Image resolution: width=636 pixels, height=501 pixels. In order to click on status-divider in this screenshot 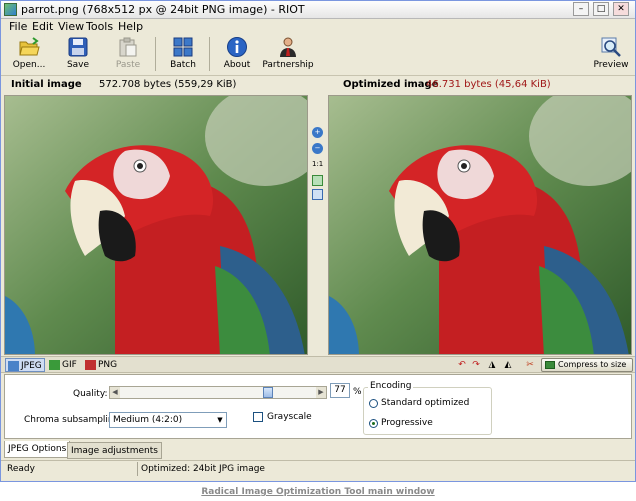, I will do `click(137, 469)`.